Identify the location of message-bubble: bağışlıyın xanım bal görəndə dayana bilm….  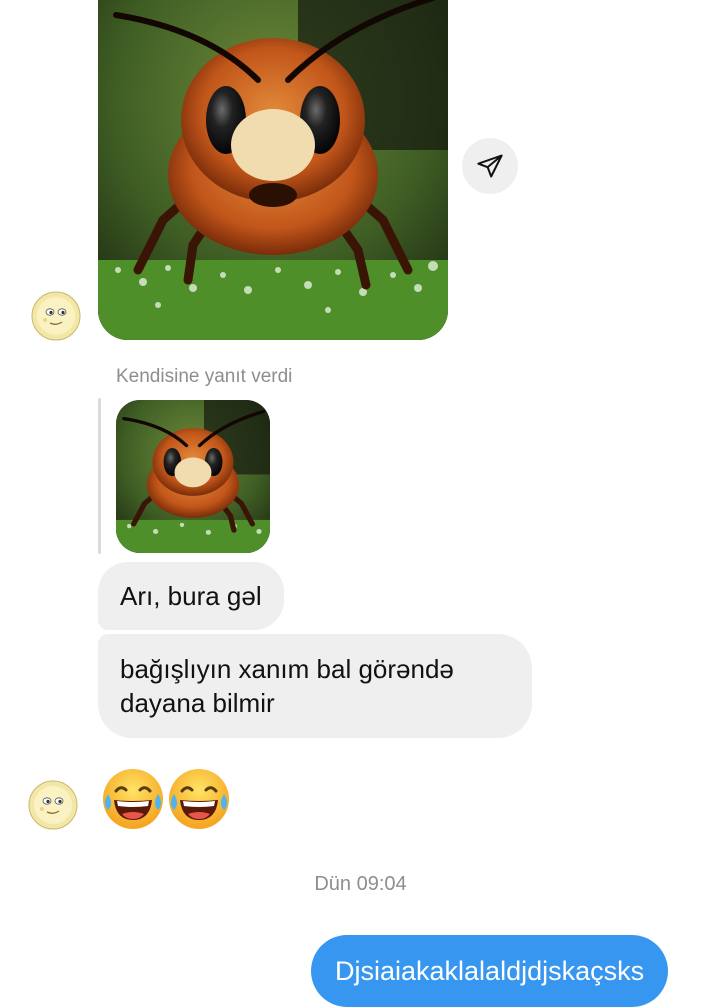
(315, 686).